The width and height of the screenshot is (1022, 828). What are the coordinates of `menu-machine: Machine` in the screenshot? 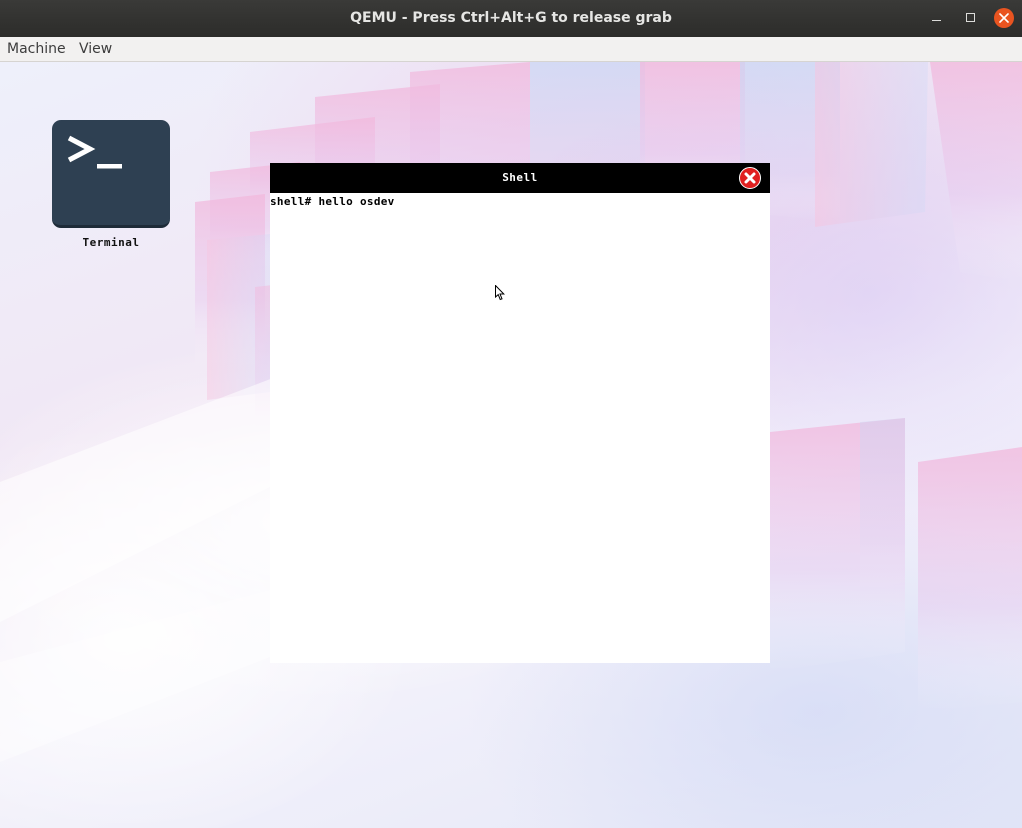 It's located at (36, 49).